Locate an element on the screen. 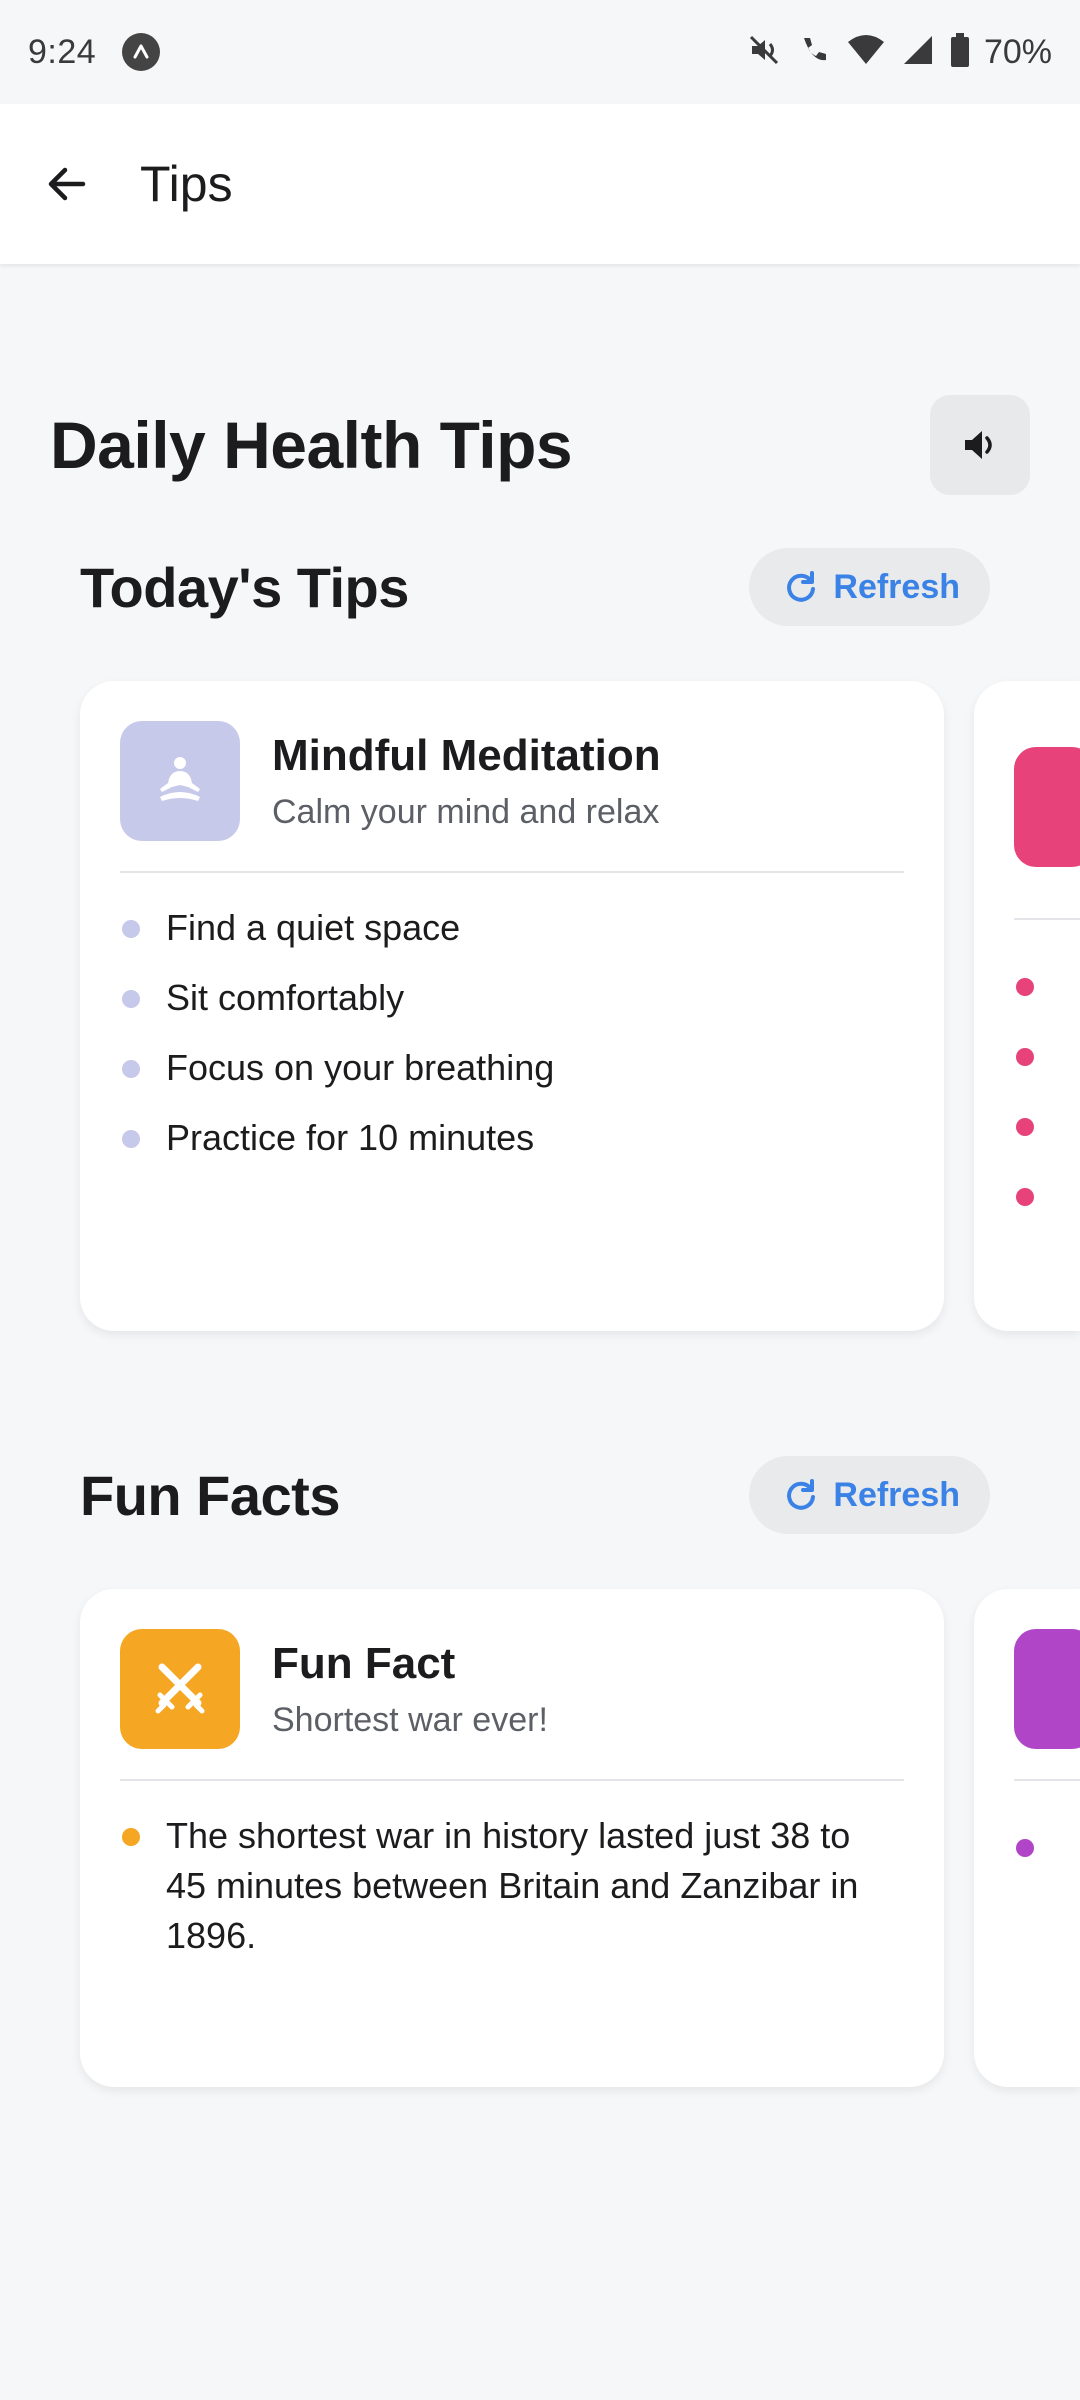  list-item: Focus on your breathing is located at coordinates (492, 1068).